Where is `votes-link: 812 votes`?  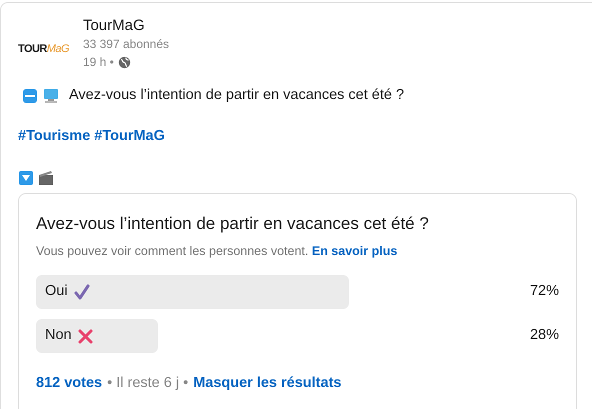 votes-link: 812 votes is located at coordinates (69, 384).